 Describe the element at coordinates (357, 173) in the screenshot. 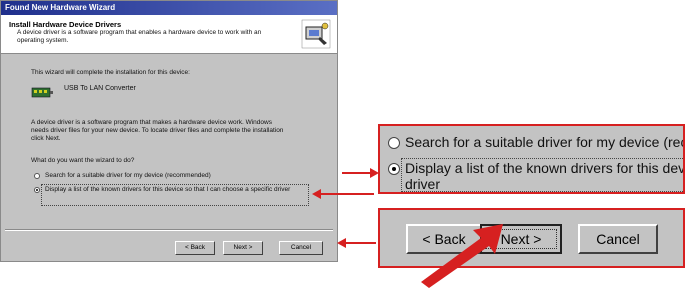

I see `callout-arrow-display` at that location.